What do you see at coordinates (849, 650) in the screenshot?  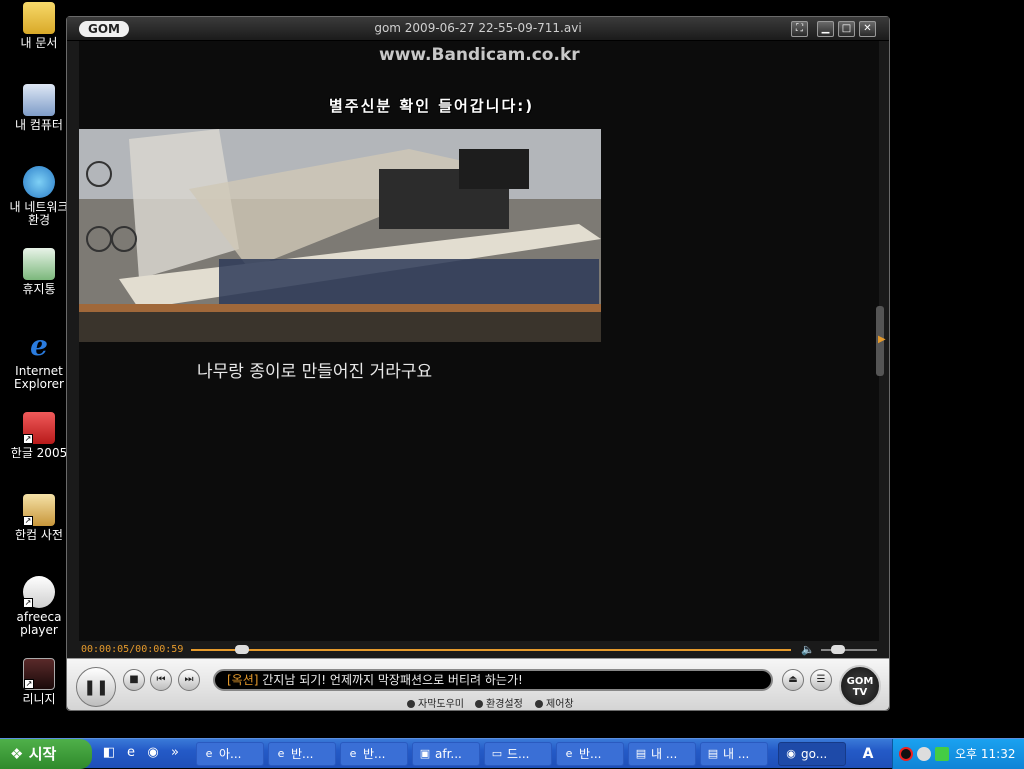 I see `volume-slider` at bounding box center [849, 650].